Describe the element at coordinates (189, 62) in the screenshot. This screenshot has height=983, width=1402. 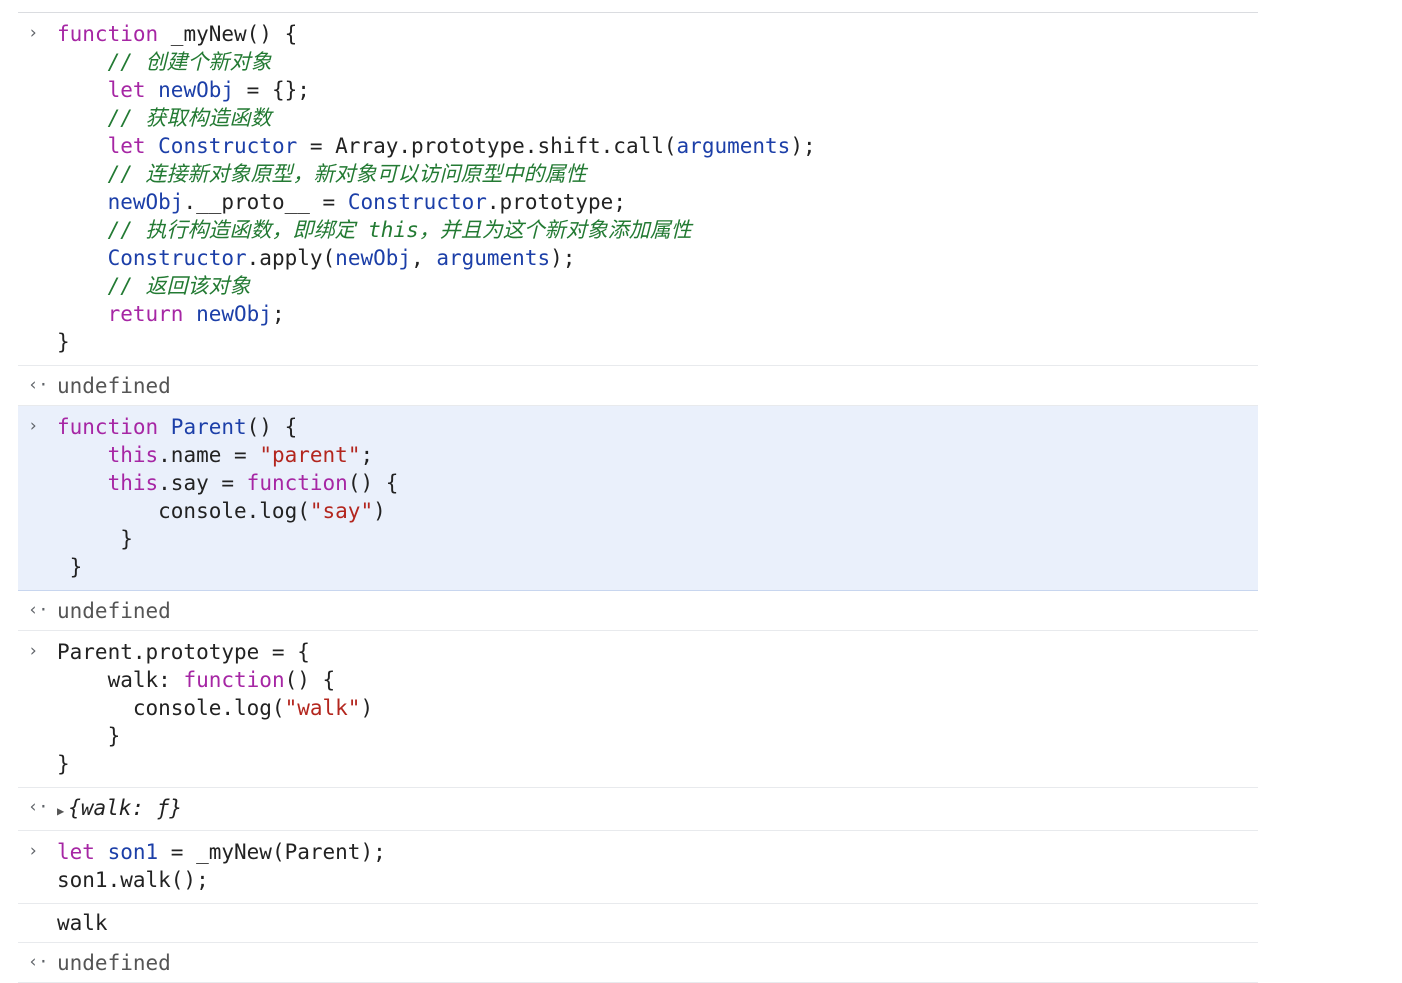
I see `code-token: // 创建个新对象` at that location.